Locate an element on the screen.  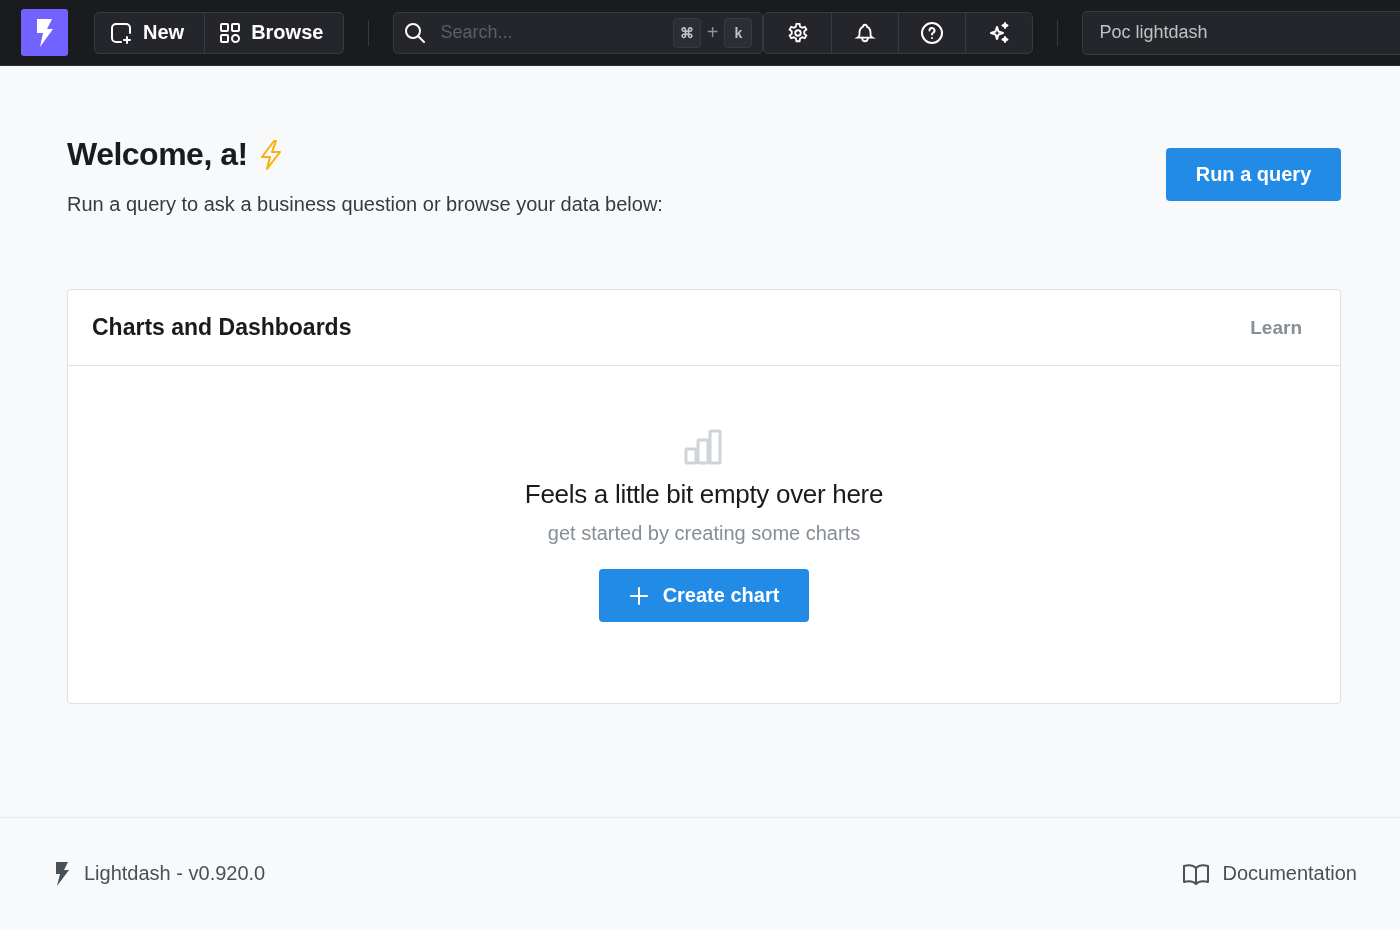
search-icon is located at coordinates (415, 32).